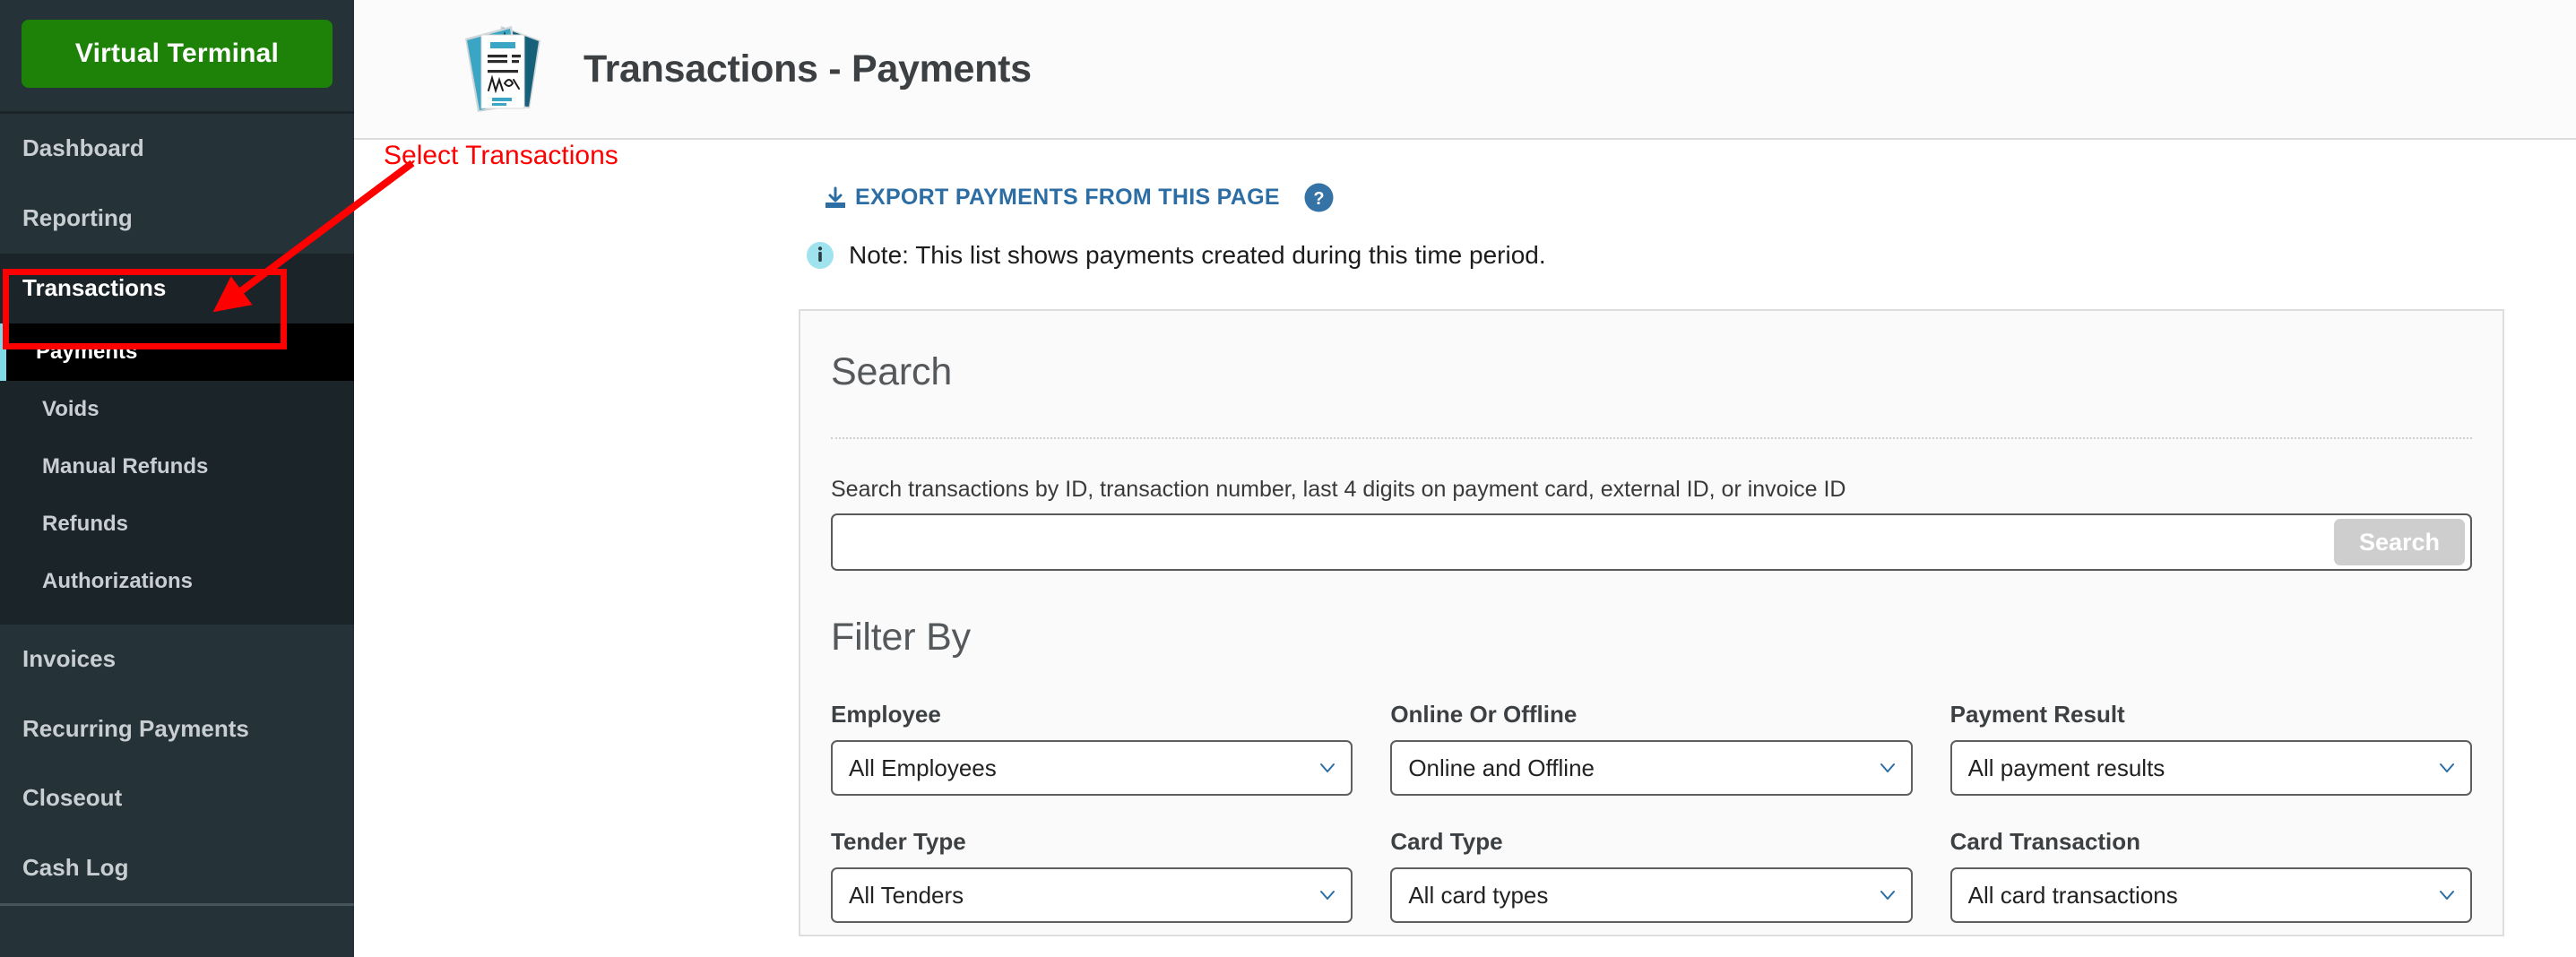  Describe the element at coordinates (807, 69) in the screenshot. I see `page-title: Transactions - Payments` at that location.